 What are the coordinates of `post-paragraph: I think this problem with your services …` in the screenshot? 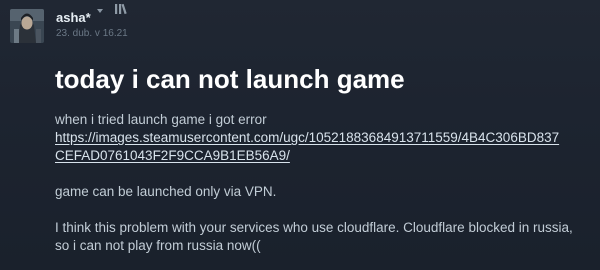 It's located at (325, 237).